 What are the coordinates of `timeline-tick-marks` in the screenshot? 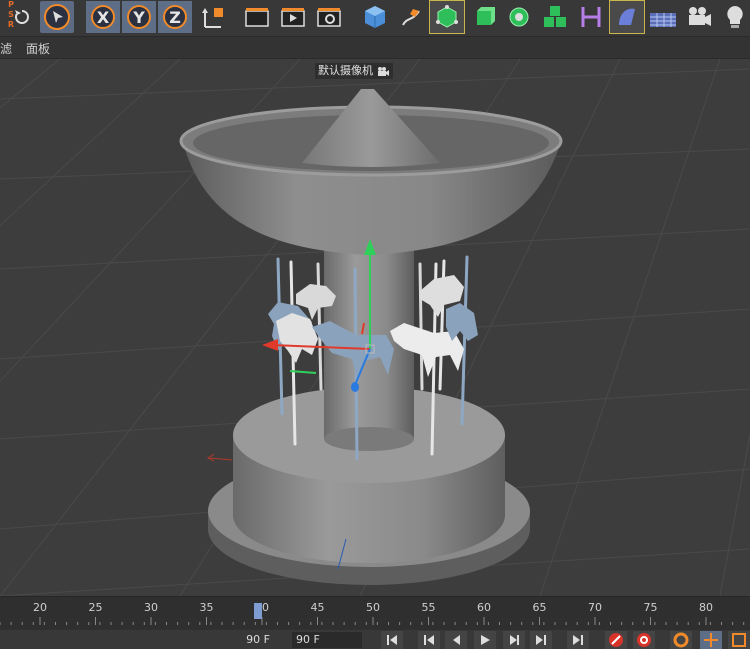 It's located at (372, 621).